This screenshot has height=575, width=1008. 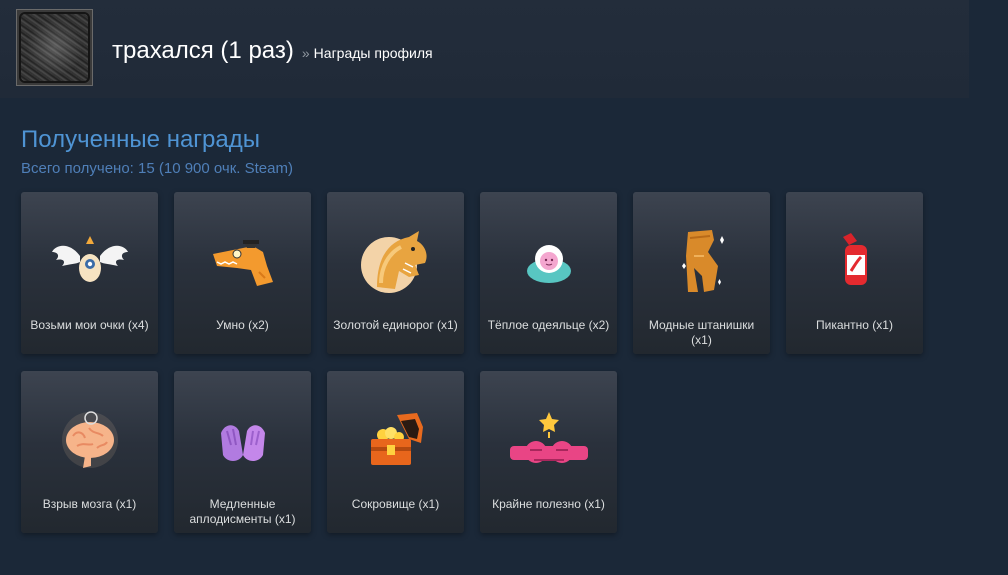 What do you see at coordinates (242, 511) in the screenshot?
I see `award-label: Медленные аплодисменты (x1)` at bounding box center [242, 511].